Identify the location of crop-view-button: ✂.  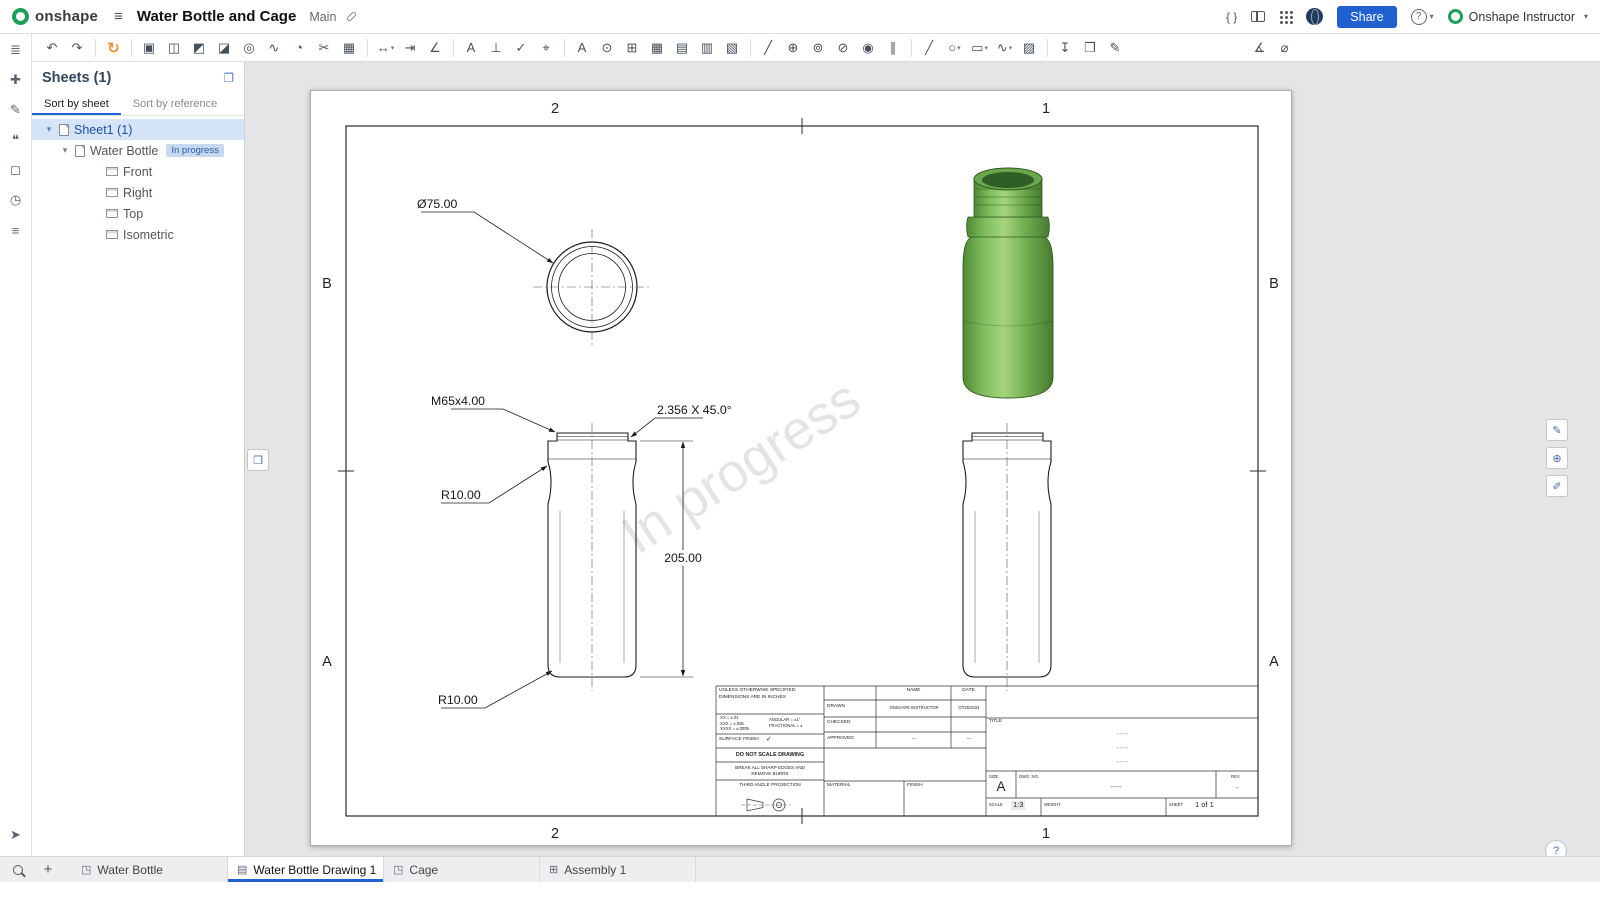
(324, 48).